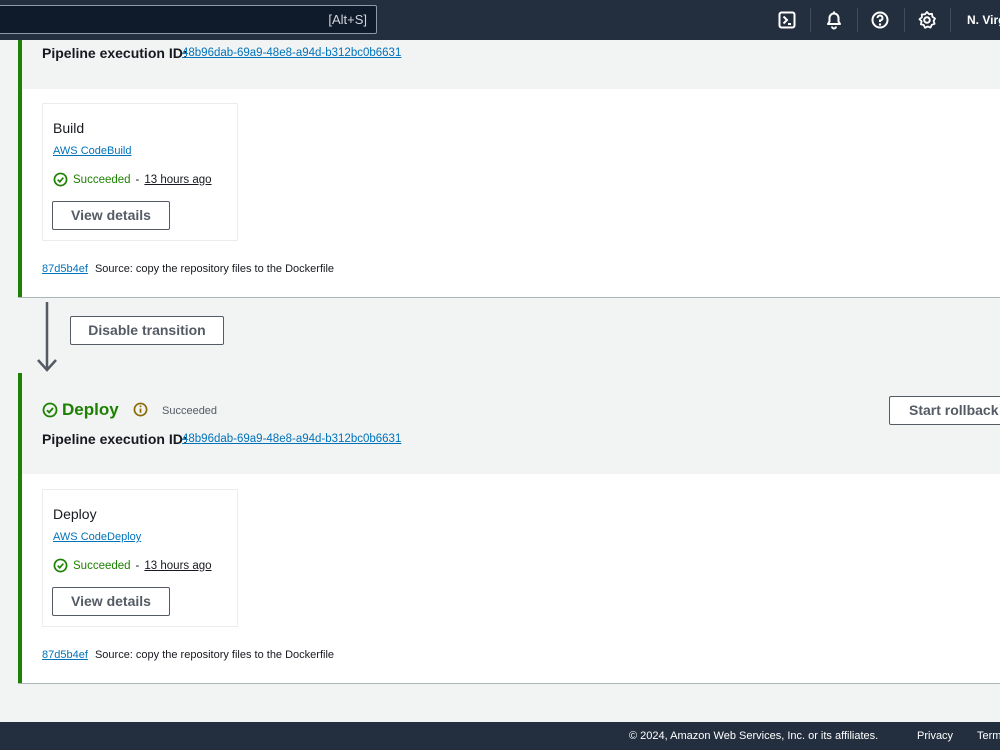 This screenshot has height=750, width=1000. I want to click on action-name: Deploy, so click(75, 514).